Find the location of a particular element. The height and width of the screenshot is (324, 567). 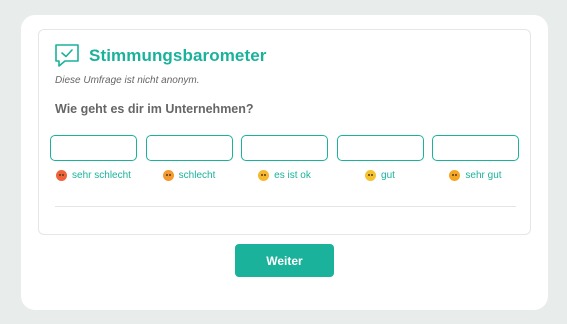

very-bad-emoji-icon is located at coordinates (62, 175).